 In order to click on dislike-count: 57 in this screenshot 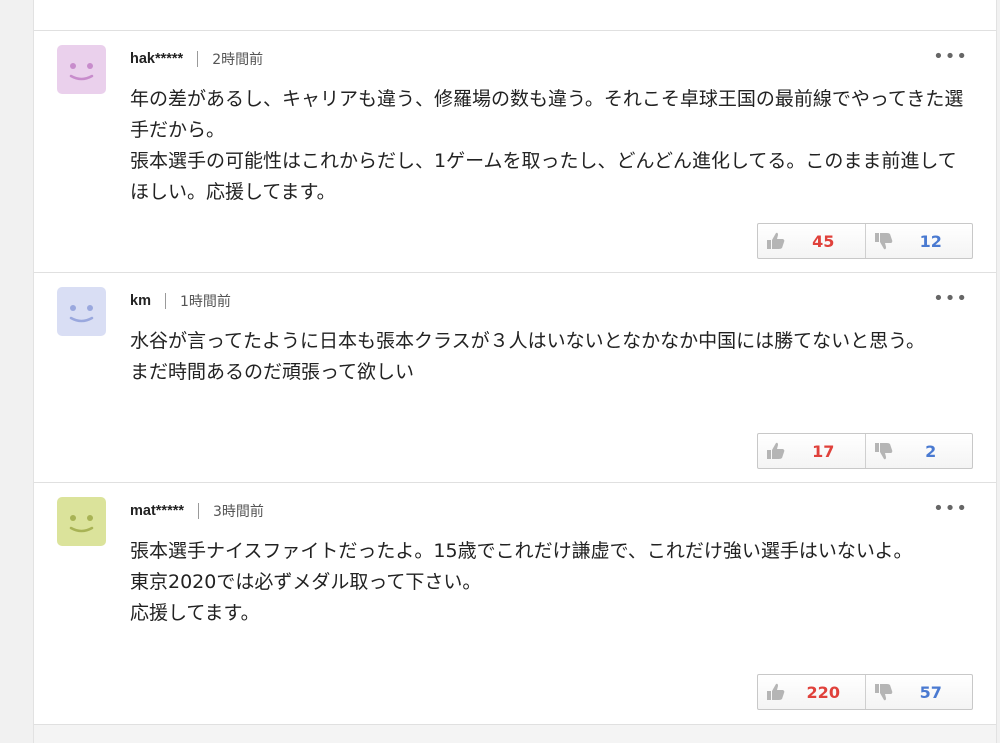, I will do `click(930, 692)`.